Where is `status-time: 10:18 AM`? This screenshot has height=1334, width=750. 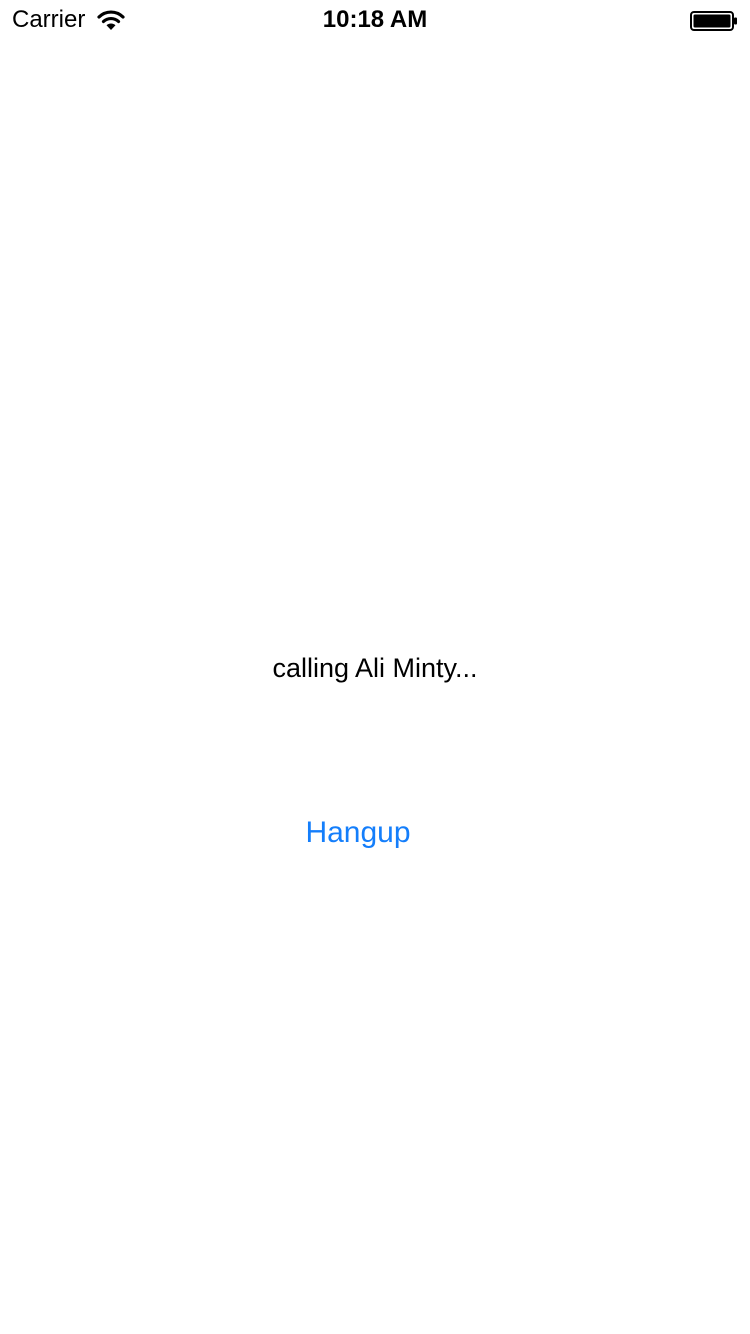 status-time: 10:18 AM is located at coordinates (375, 19).